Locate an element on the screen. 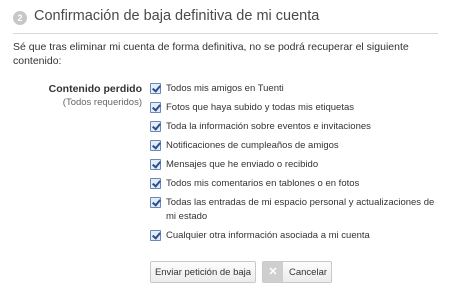 This screenshot has height=289, width=450. required-note: (Todos requeridos) is located at coordinates (102, 102).